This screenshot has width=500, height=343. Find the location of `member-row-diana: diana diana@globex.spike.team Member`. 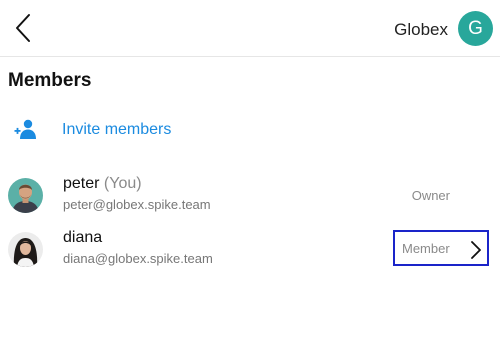

member-row-diana: diana diana@globex.spike.team Member is located at coordinates (250, 251).